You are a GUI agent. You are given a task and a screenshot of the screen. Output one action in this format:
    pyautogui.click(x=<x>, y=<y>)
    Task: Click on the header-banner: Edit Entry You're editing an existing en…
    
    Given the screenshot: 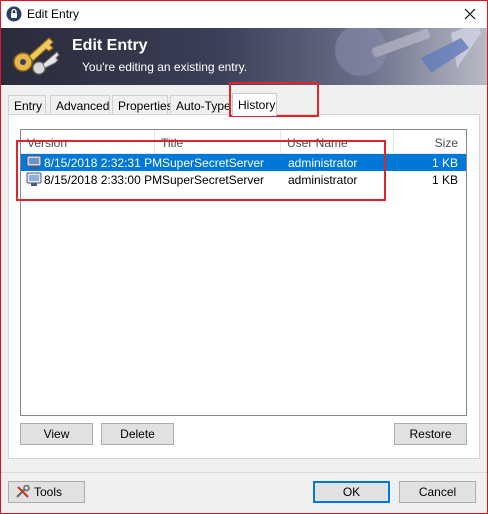 What is the action you would take?
    pyautogui.click(x=244, y=56)
    